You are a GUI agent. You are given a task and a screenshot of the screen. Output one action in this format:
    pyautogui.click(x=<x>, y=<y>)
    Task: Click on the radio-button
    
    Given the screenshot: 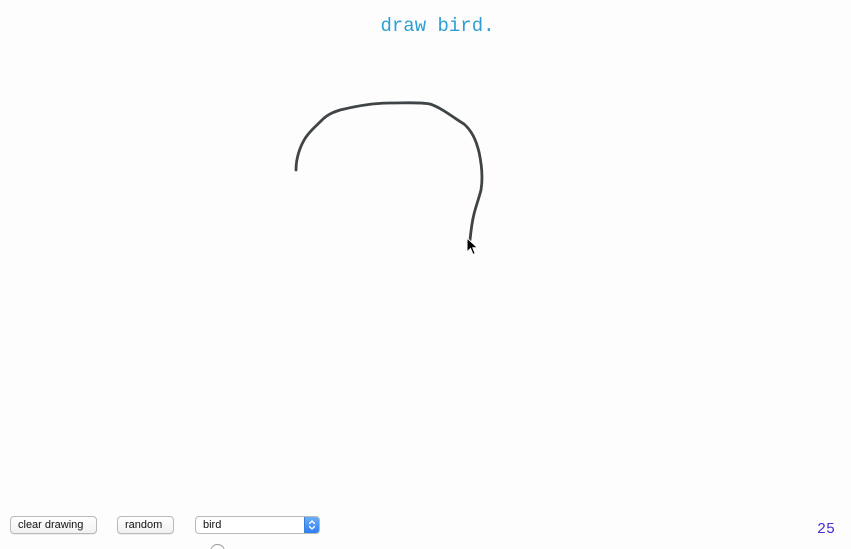 What is the action you would take?
    pyautogui.click(x=217, y=546)
    